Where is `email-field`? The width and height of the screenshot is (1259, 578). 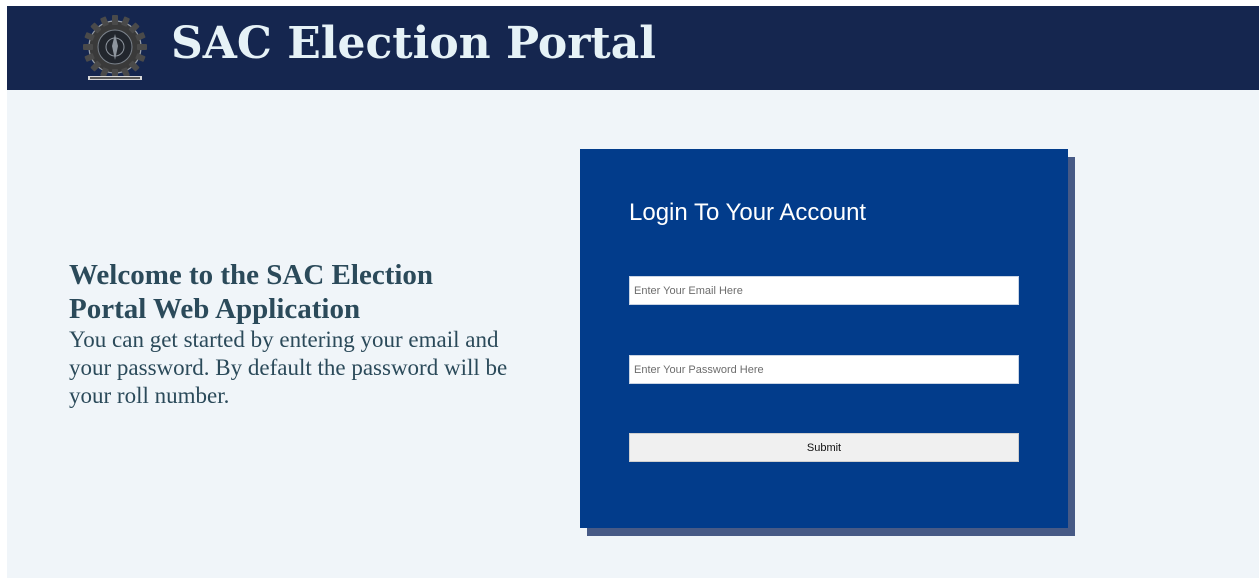 email-field is located at coordinates (824, 290).